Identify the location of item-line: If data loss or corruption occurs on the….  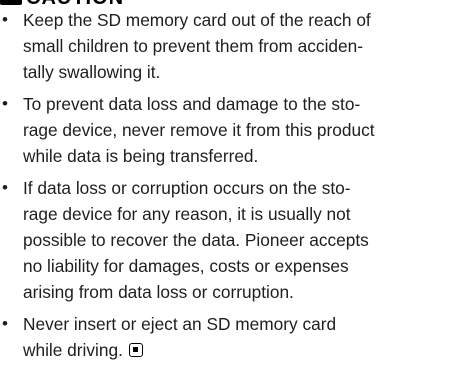
(187, 188).